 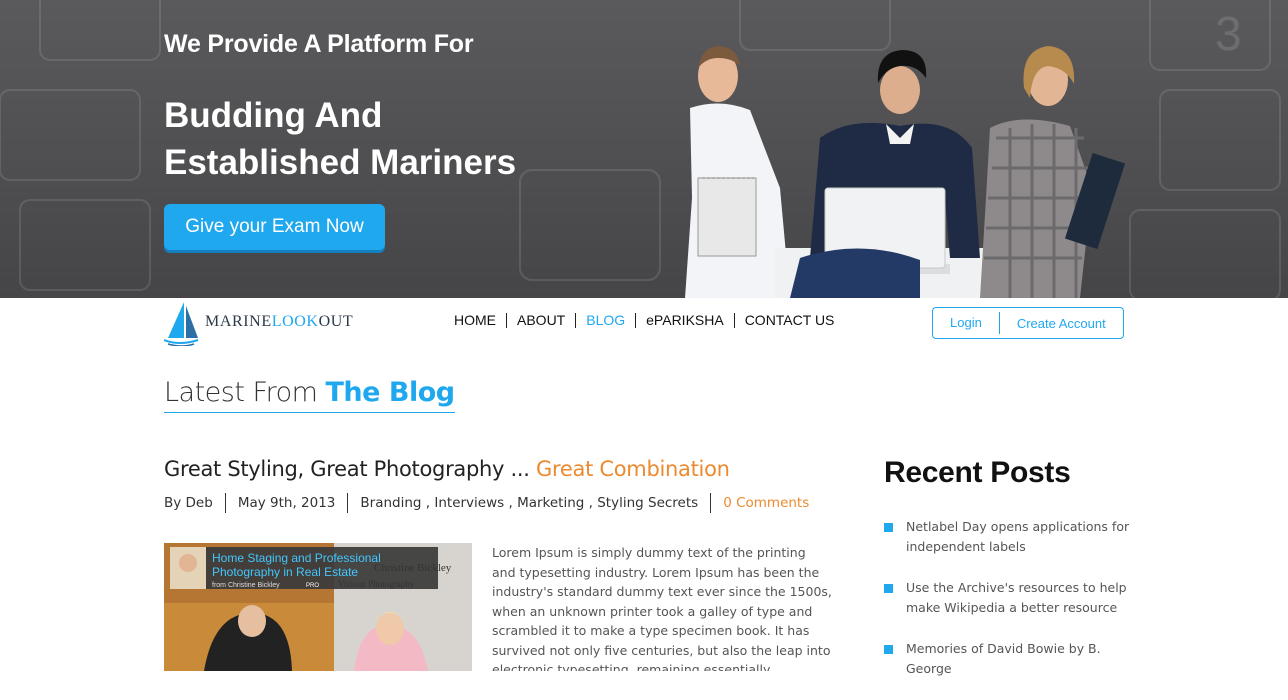 What do you see at coordinates (246, 585) in the screenshot?
I see `thumb-from: from Christine Bickley` at bounding box center [246, 585].